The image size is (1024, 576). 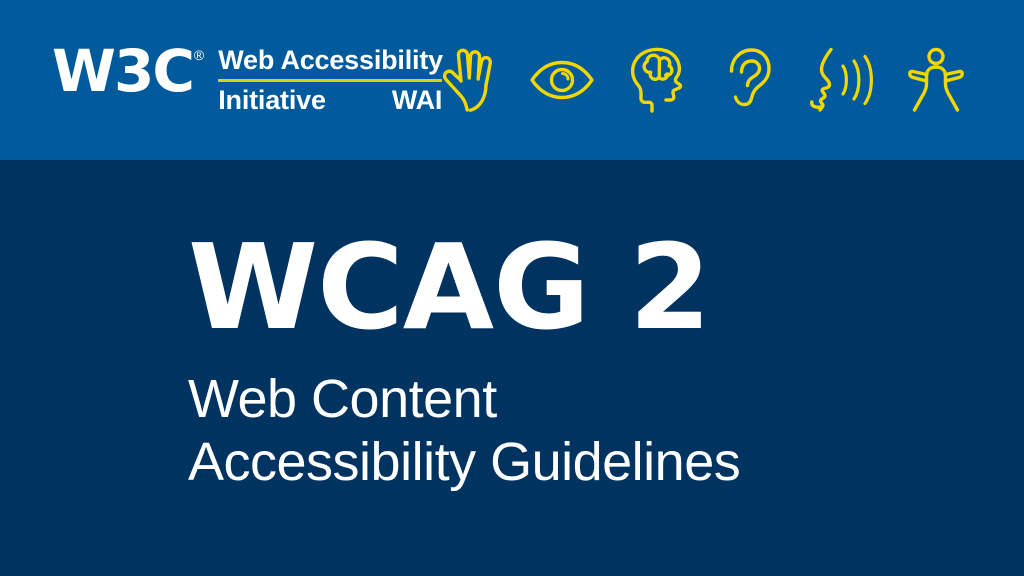 I want to click on wai-label-initiative: Initiative, so click(x=272, y=100).